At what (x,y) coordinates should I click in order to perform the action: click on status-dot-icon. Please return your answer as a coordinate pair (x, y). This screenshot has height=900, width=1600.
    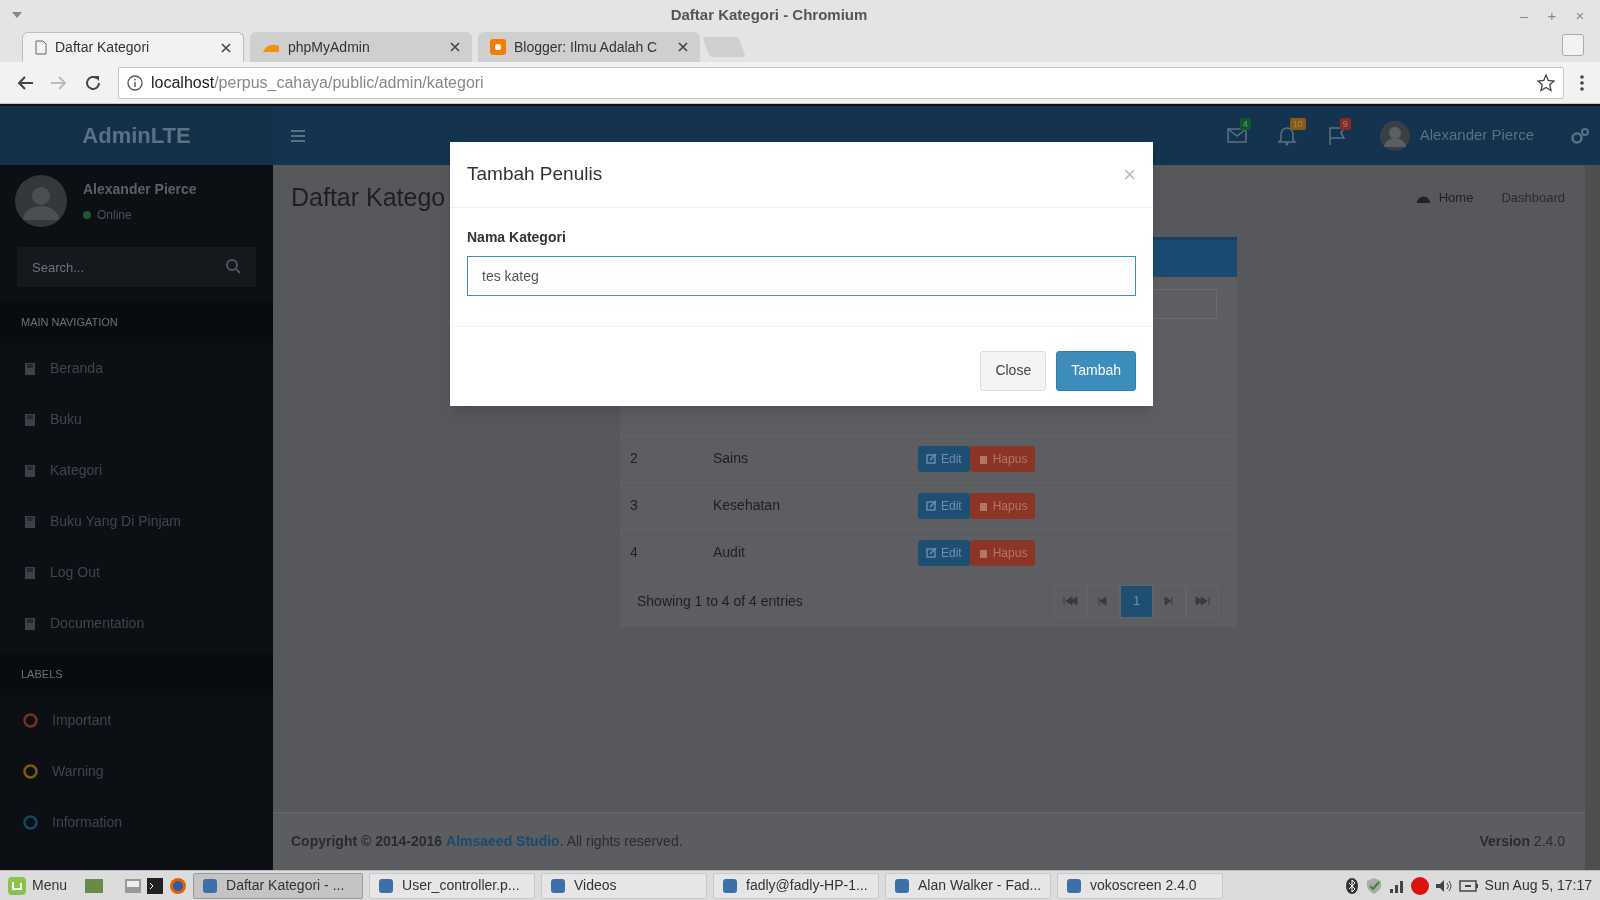
    Looking at the image, I should click on (87, 214).